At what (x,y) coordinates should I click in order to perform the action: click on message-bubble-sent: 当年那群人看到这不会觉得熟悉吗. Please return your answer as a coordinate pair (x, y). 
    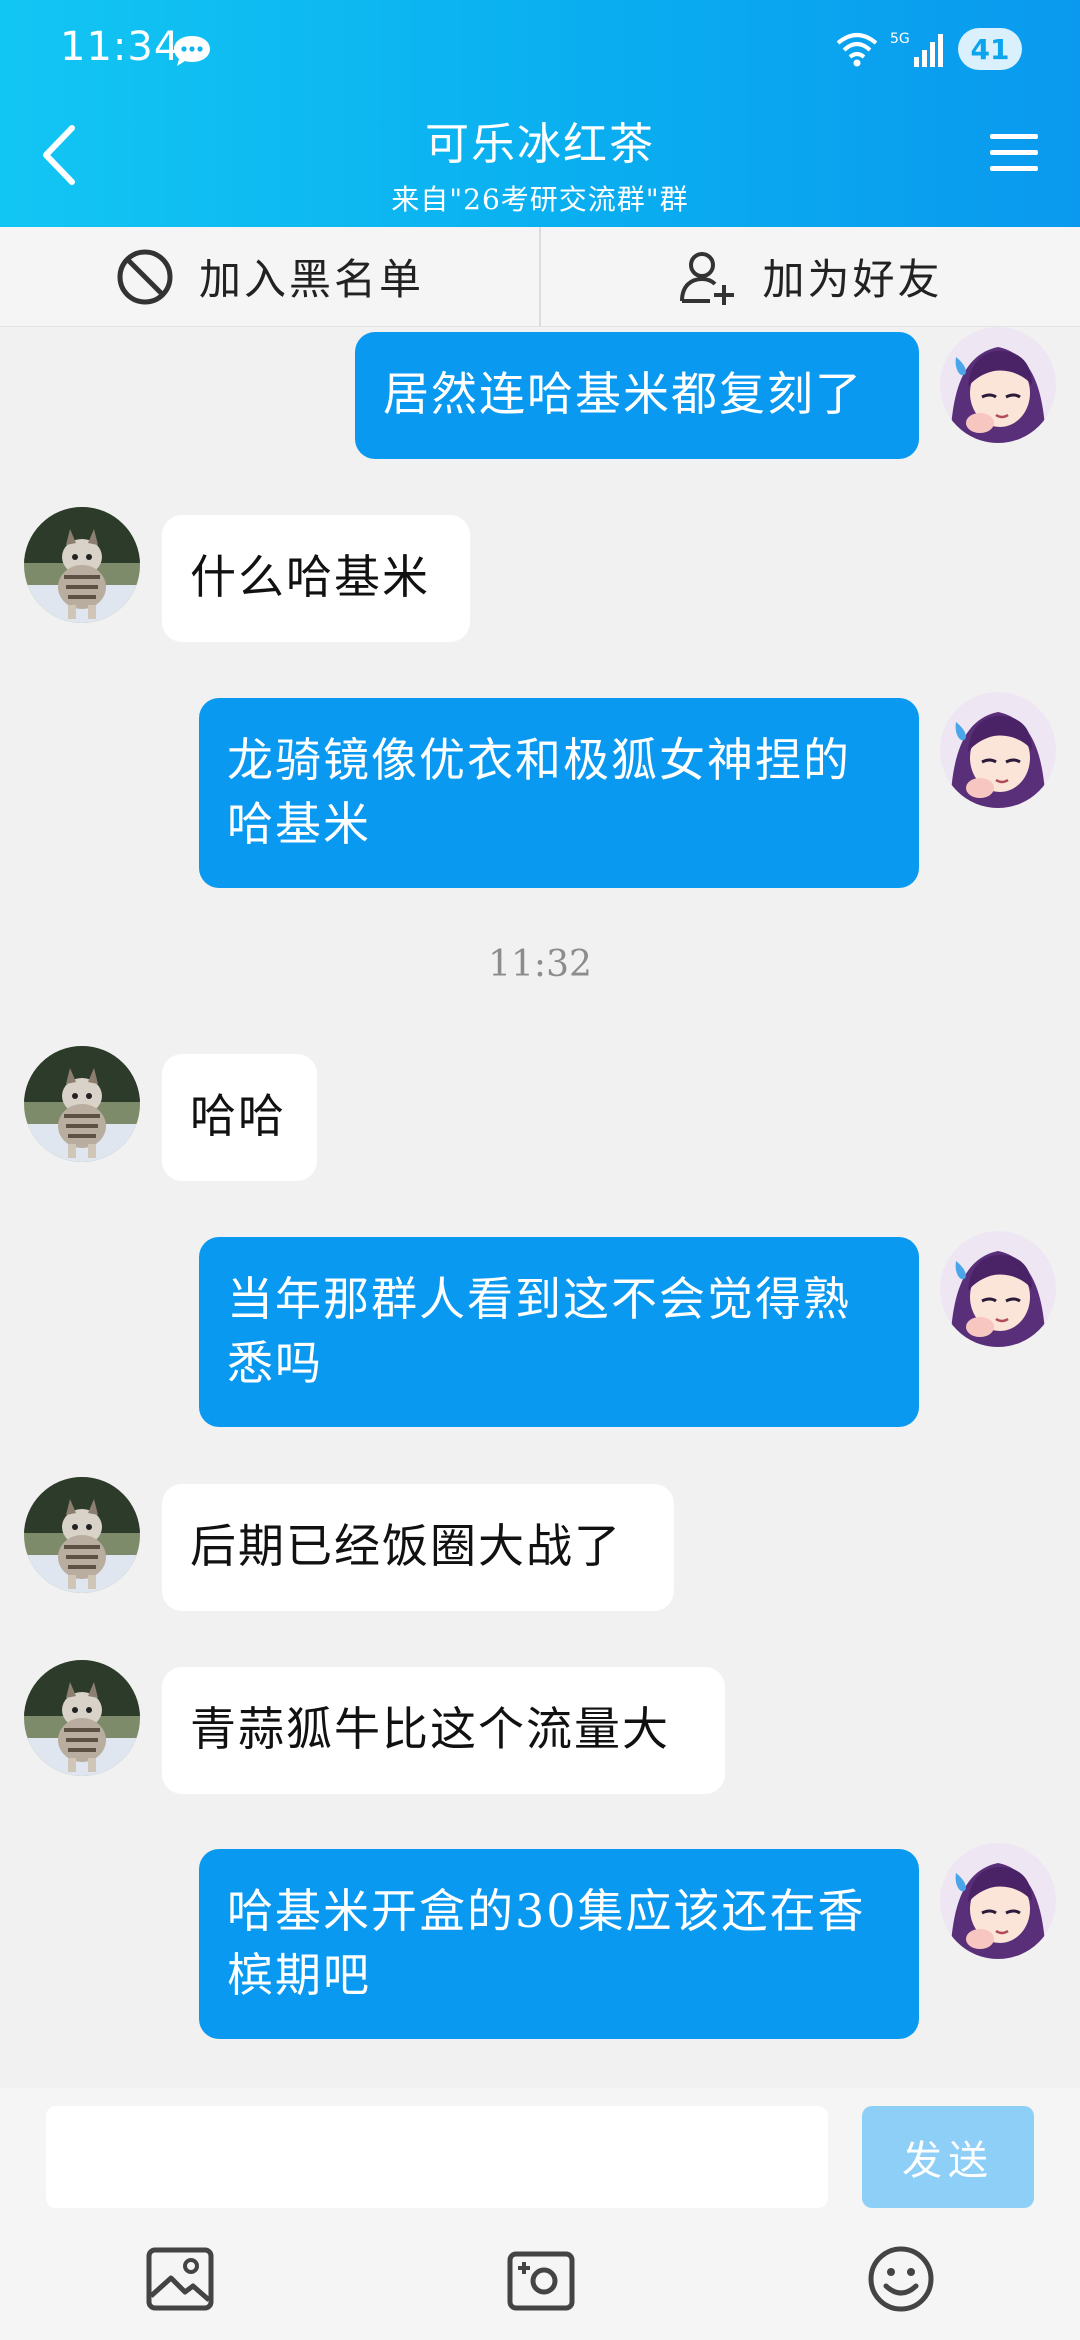
    Looking at the image, I should click on (559, 1332).